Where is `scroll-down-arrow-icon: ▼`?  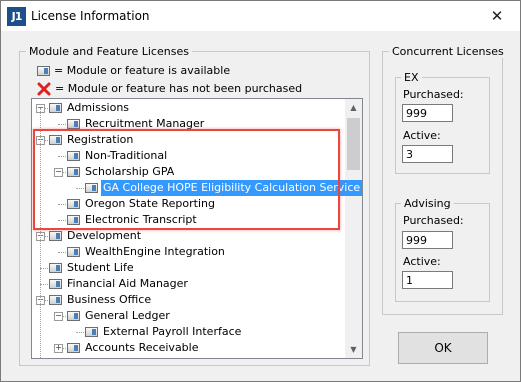 scroll-down-arrow-icon: ▼ is located at coordinates (353, 349).